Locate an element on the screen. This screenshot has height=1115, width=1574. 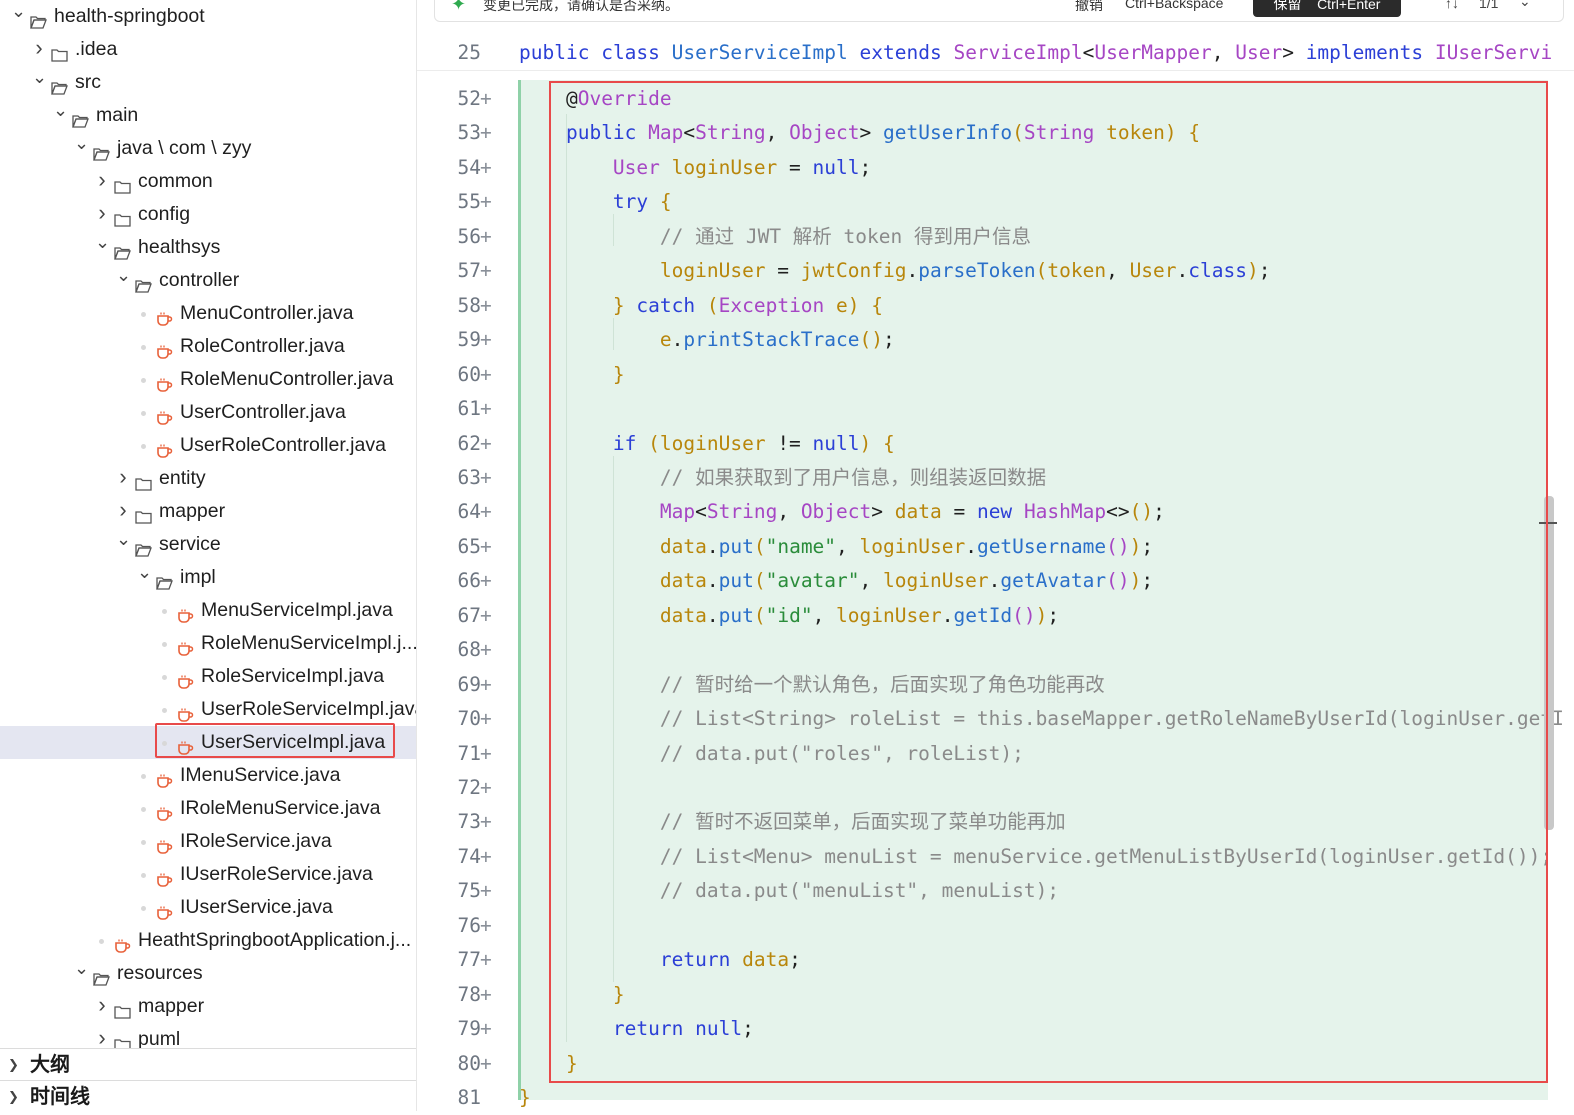
tree-file: UserRoleServiceImpl.java is located at coordinates (208, 709).